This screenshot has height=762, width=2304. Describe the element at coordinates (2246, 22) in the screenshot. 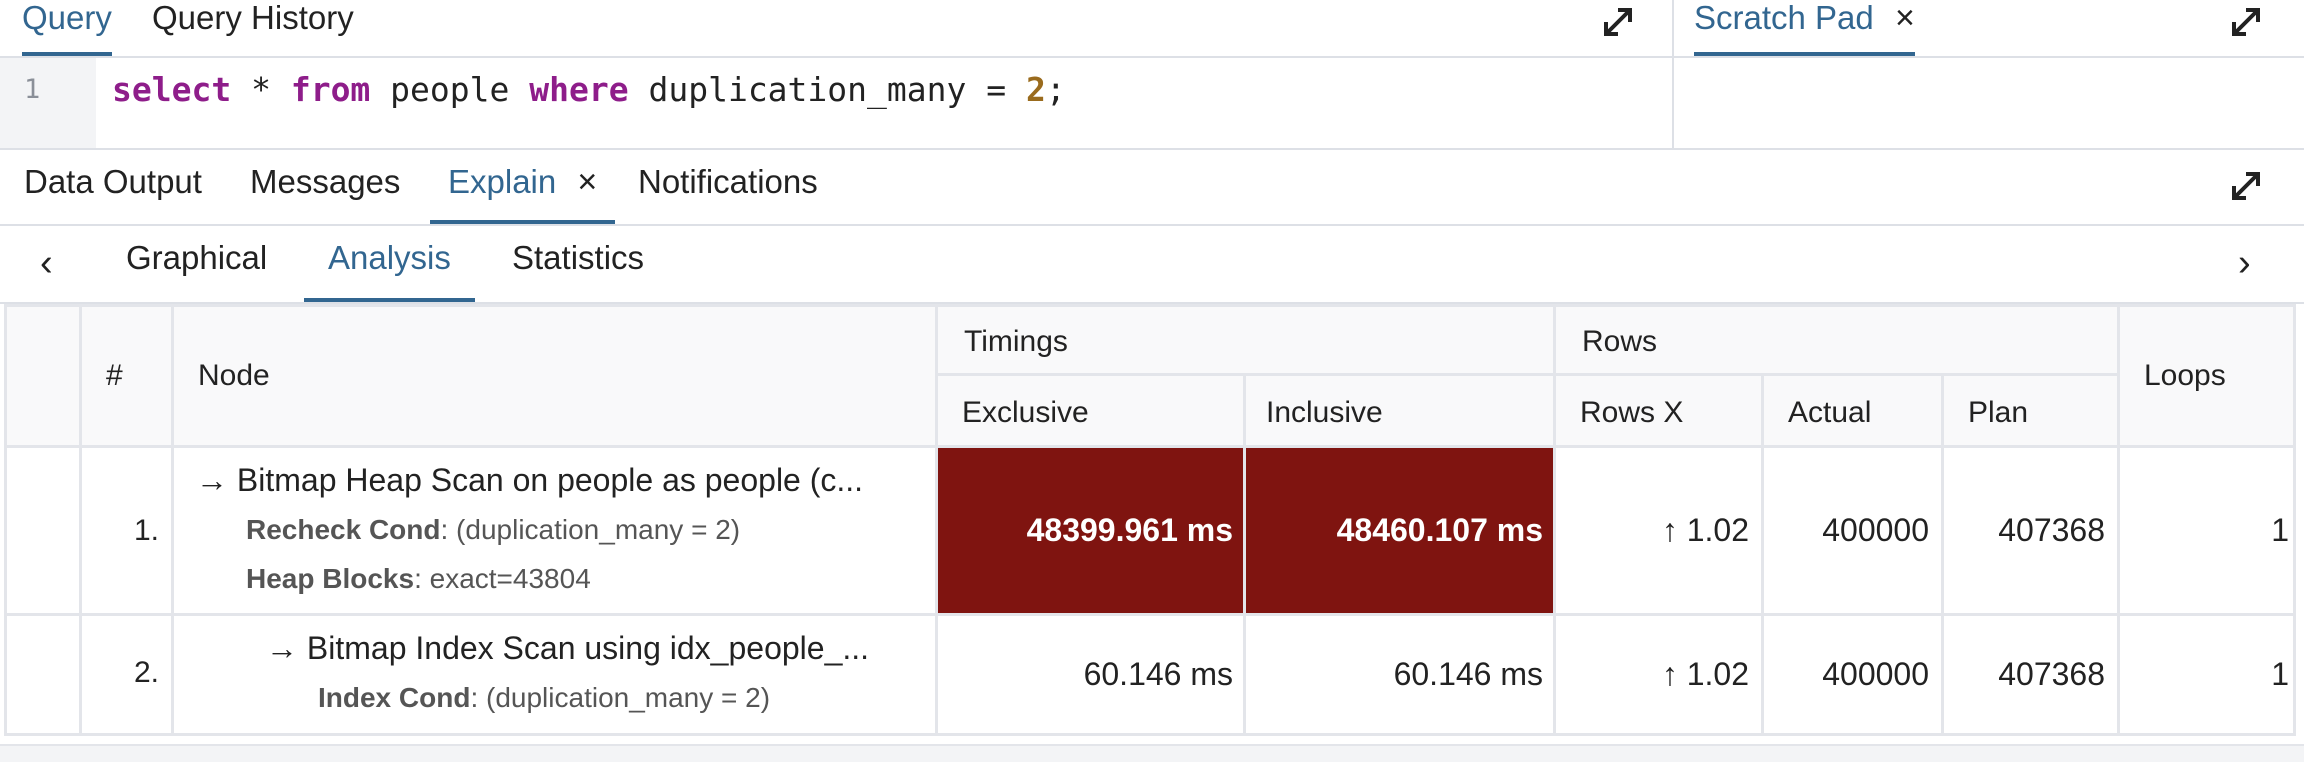

I see `expand-scratch-icon` at that location.